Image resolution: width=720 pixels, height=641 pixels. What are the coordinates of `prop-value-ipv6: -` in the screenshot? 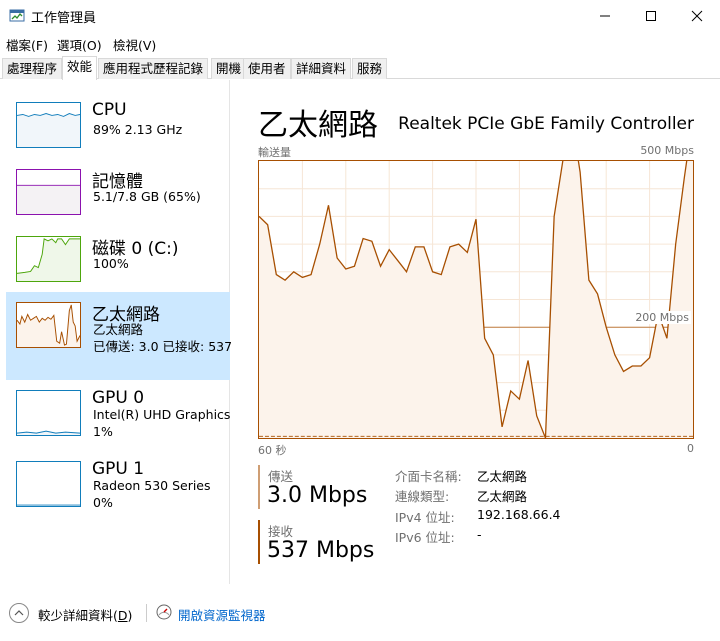 It's located at (479, 534).